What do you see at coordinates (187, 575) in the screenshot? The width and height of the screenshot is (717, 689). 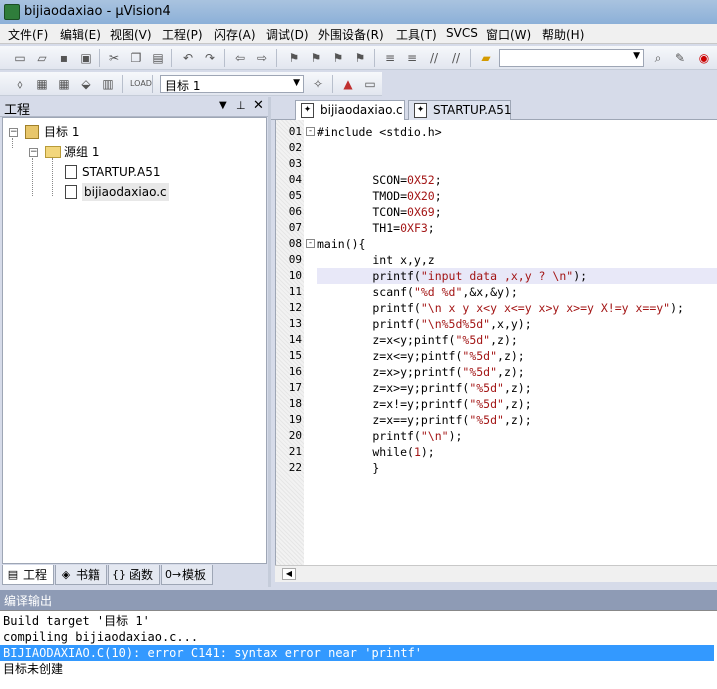 I see `tab-templates: 0→ 模板` at bounding box center [187, 575].